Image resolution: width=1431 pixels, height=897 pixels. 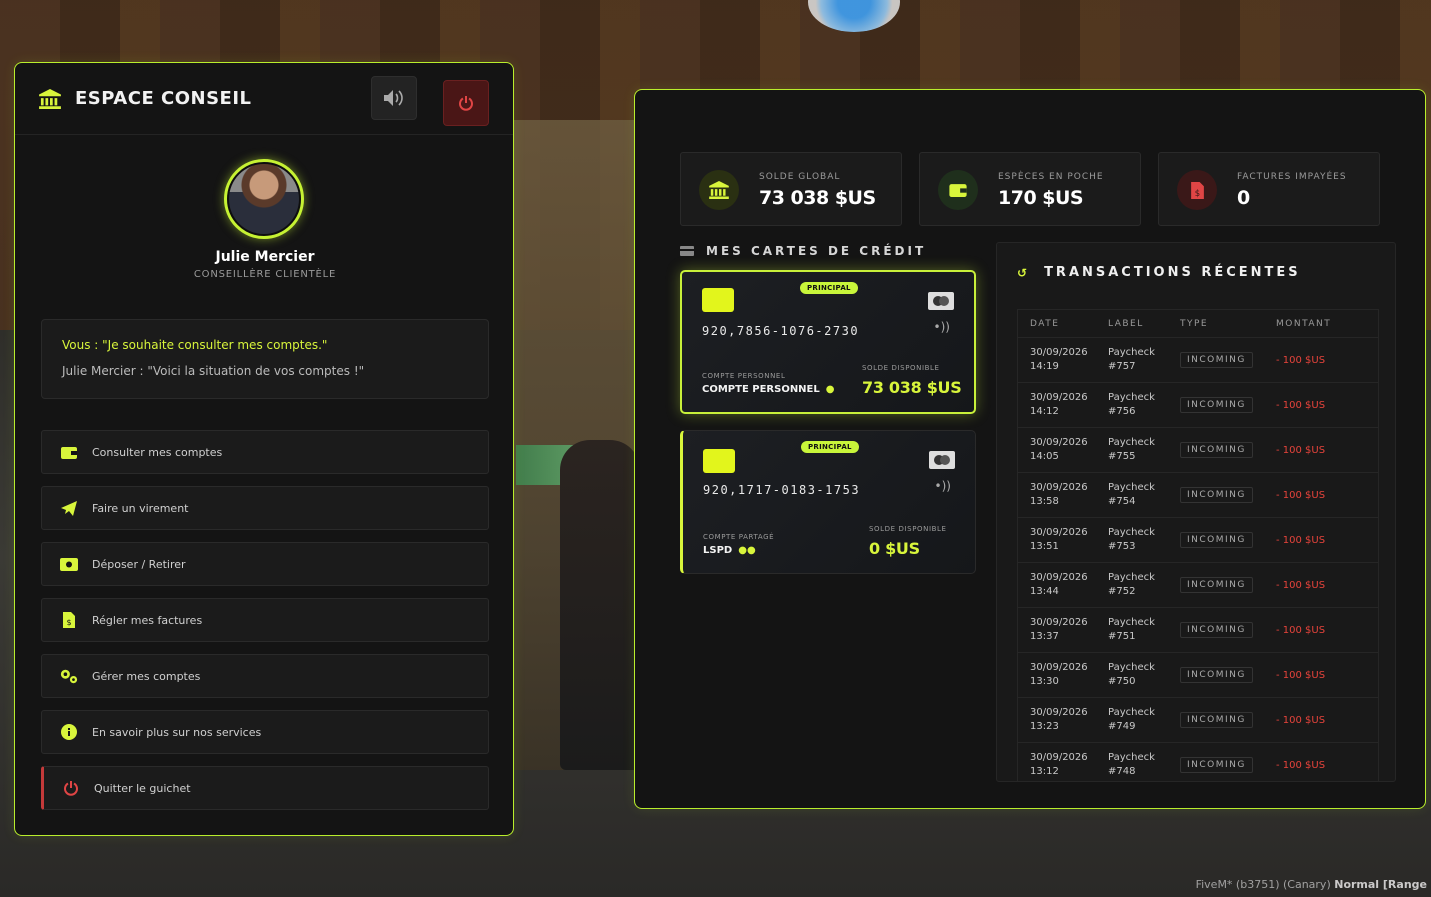 I want to click on row-date: 30/09/2026 13:23, so click(x=1063, y=720).